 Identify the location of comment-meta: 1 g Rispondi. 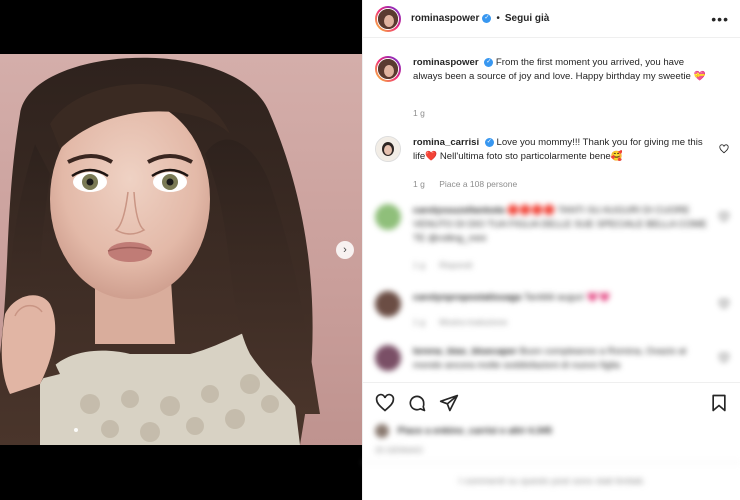
(448, 265).